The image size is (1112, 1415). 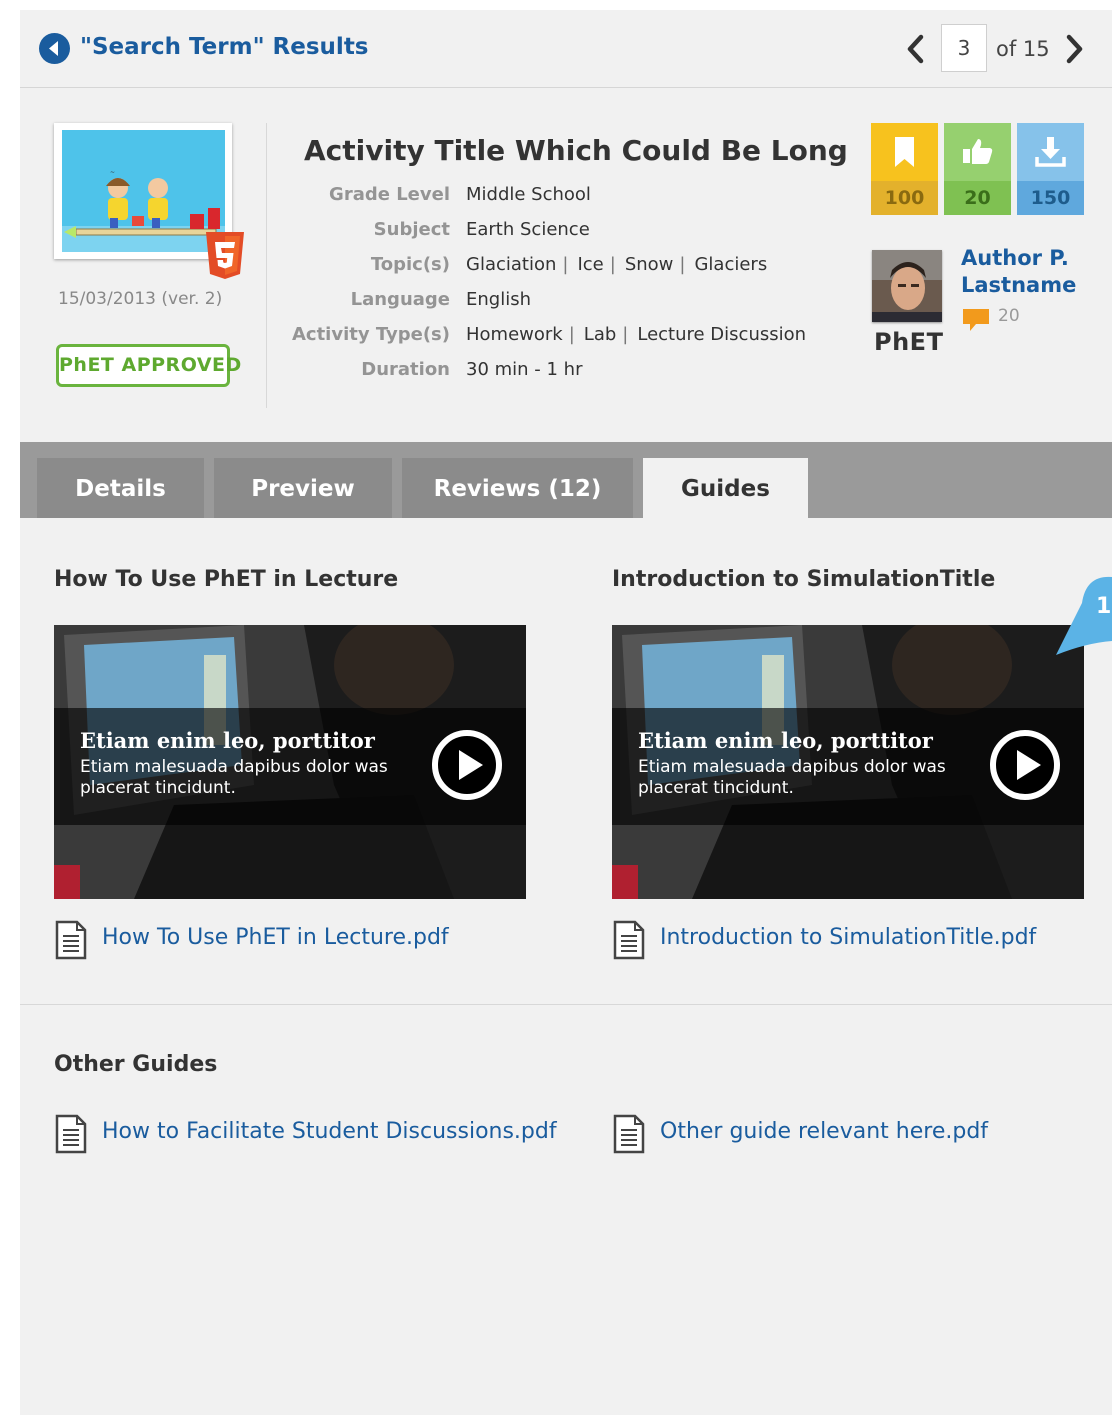 I want to click on results-nav-bar: "Search Term" Results of 15, so click(x=566, y=49).